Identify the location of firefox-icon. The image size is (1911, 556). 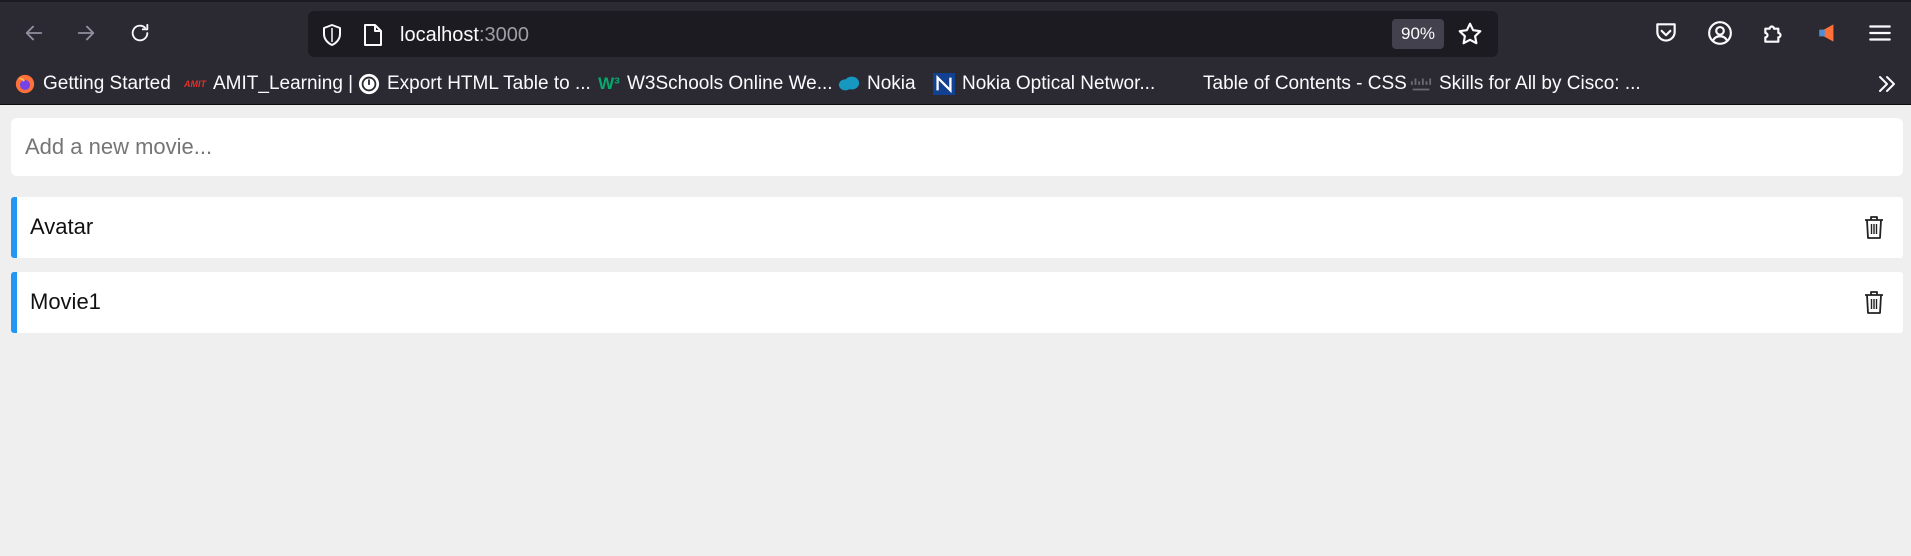
(25, 84).